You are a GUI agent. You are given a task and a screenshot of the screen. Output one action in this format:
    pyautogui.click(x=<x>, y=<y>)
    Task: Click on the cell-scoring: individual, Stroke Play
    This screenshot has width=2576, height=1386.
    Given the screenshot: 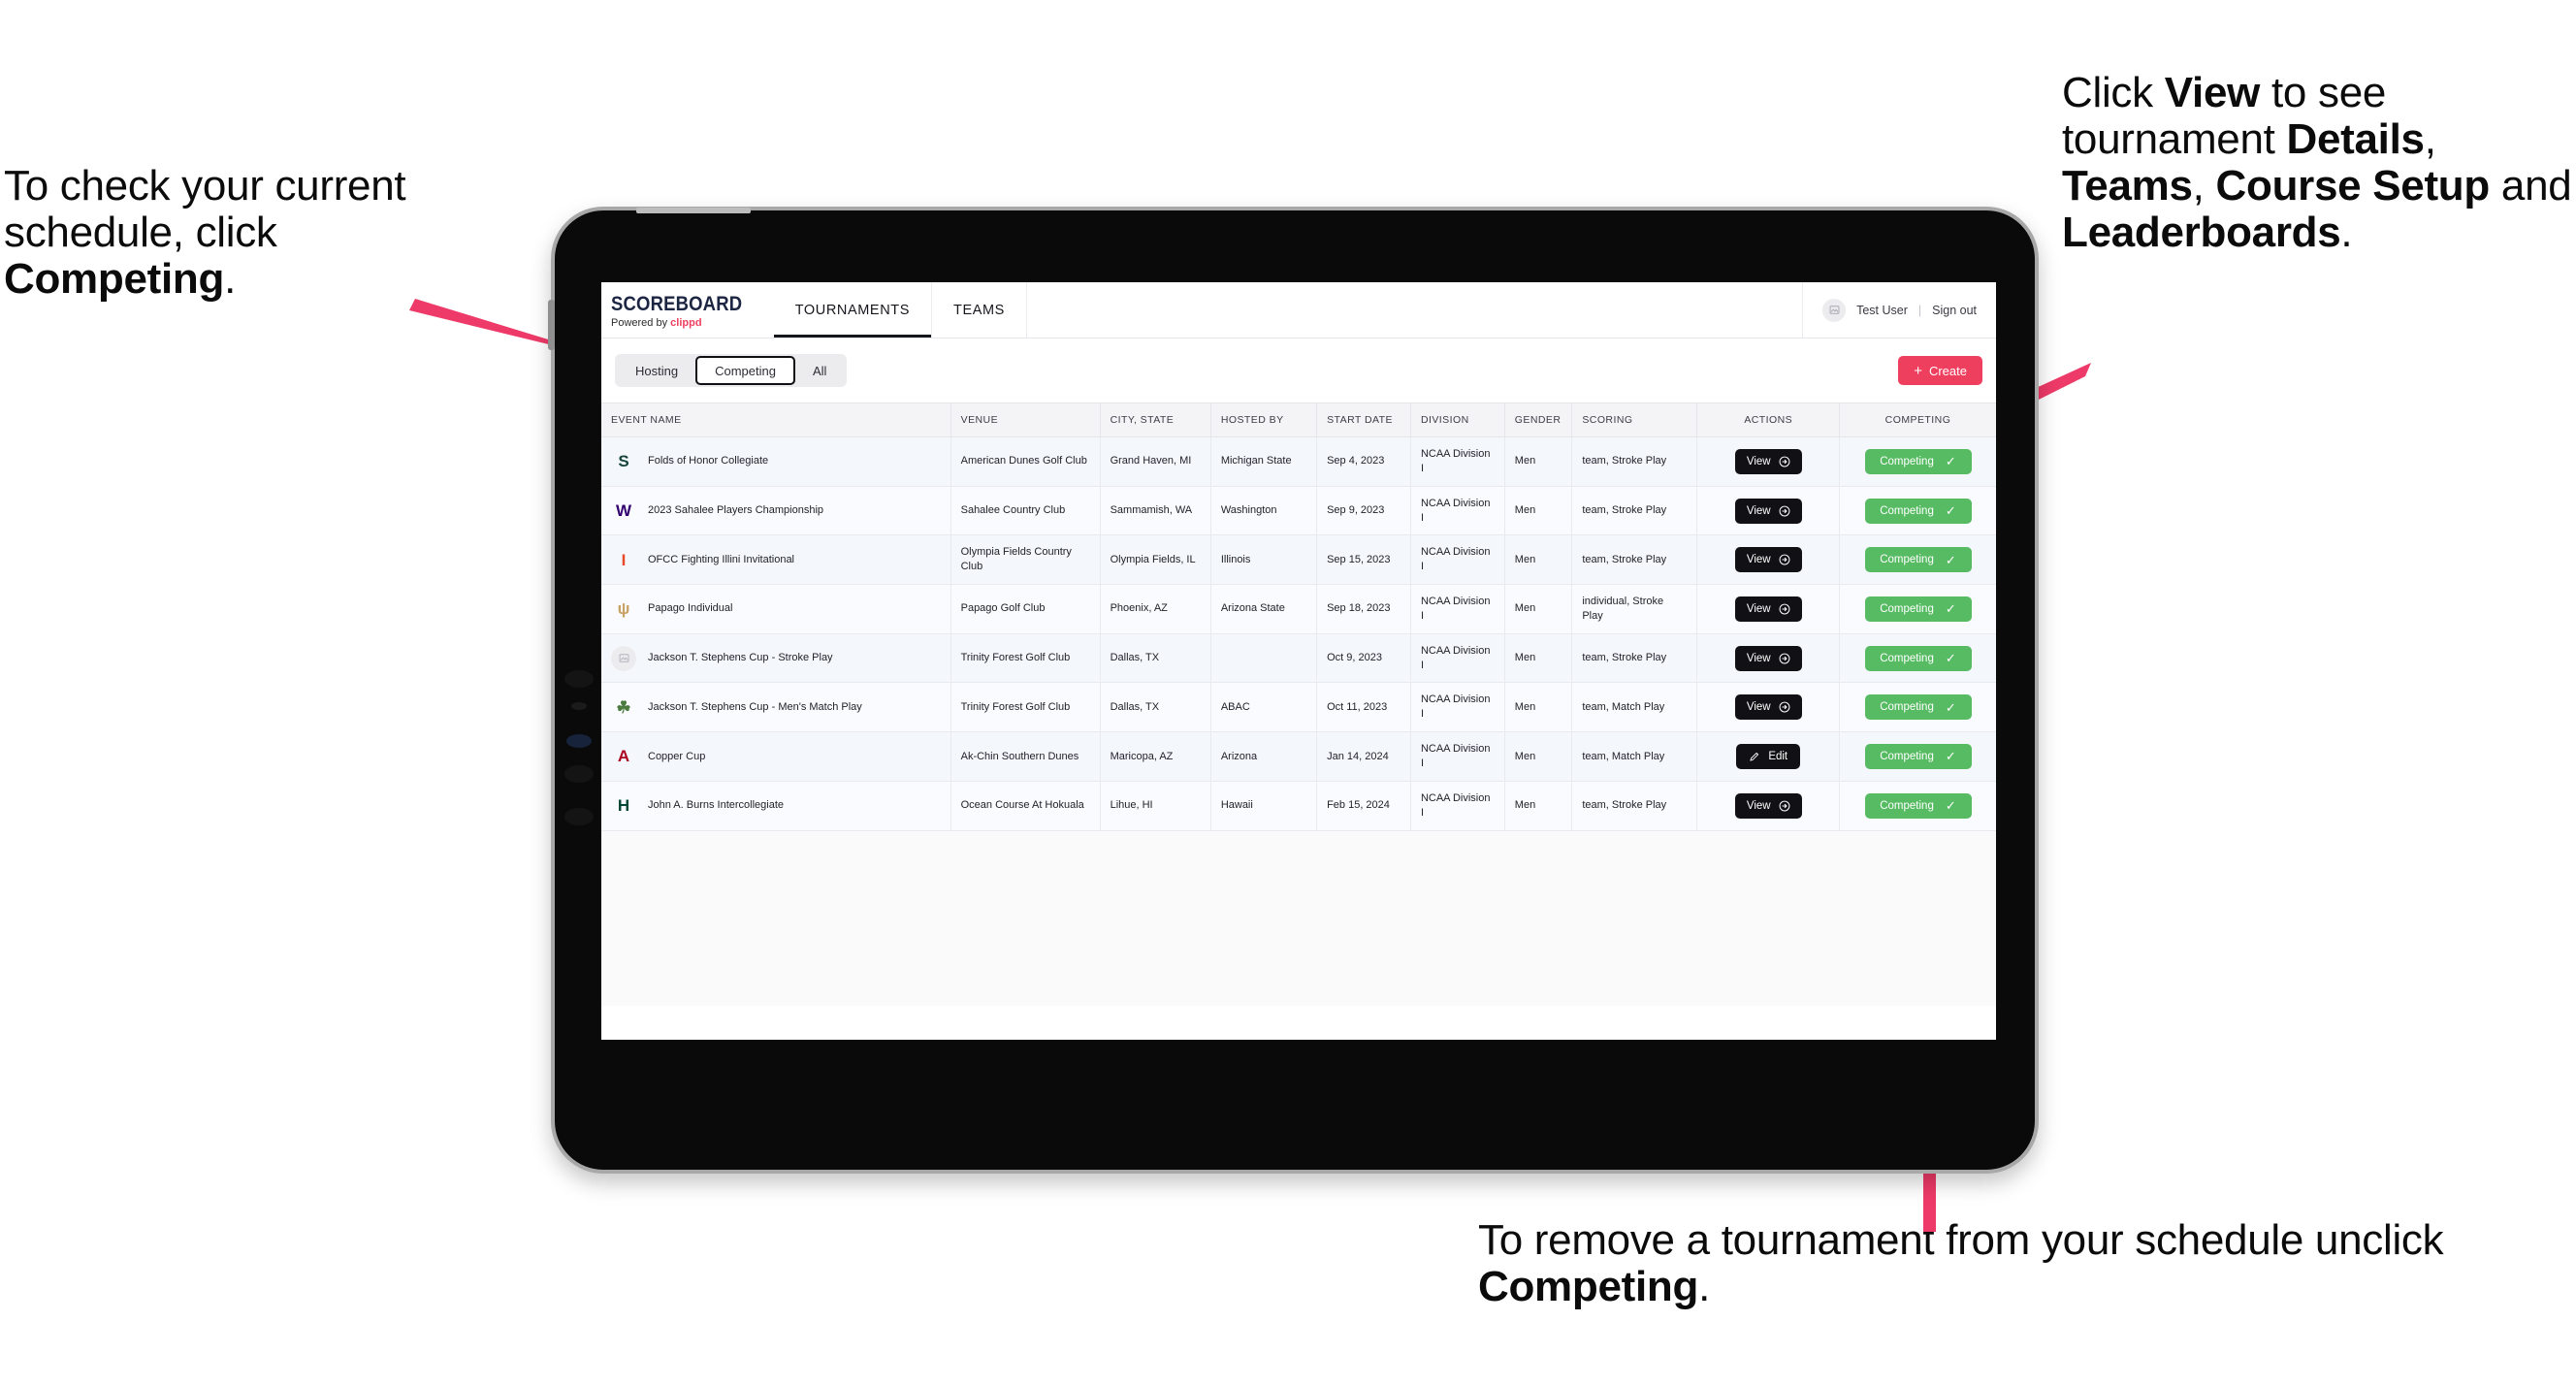 What is the action you would take?
    pyautogui.click(x=1634, y=609)
    